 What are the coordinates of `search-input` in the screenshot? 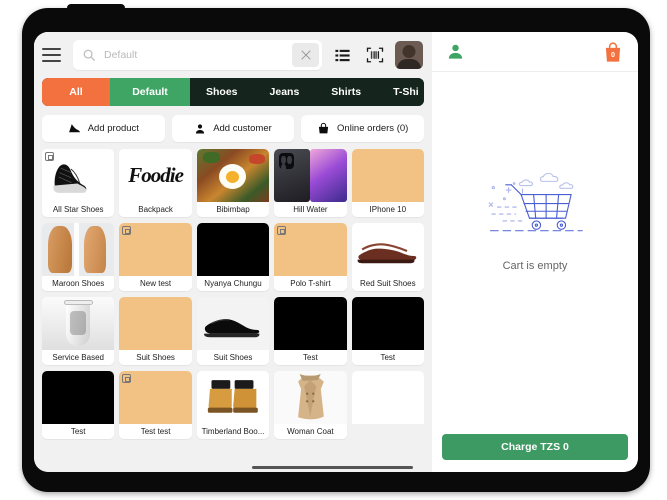 It's located at (194, 55).